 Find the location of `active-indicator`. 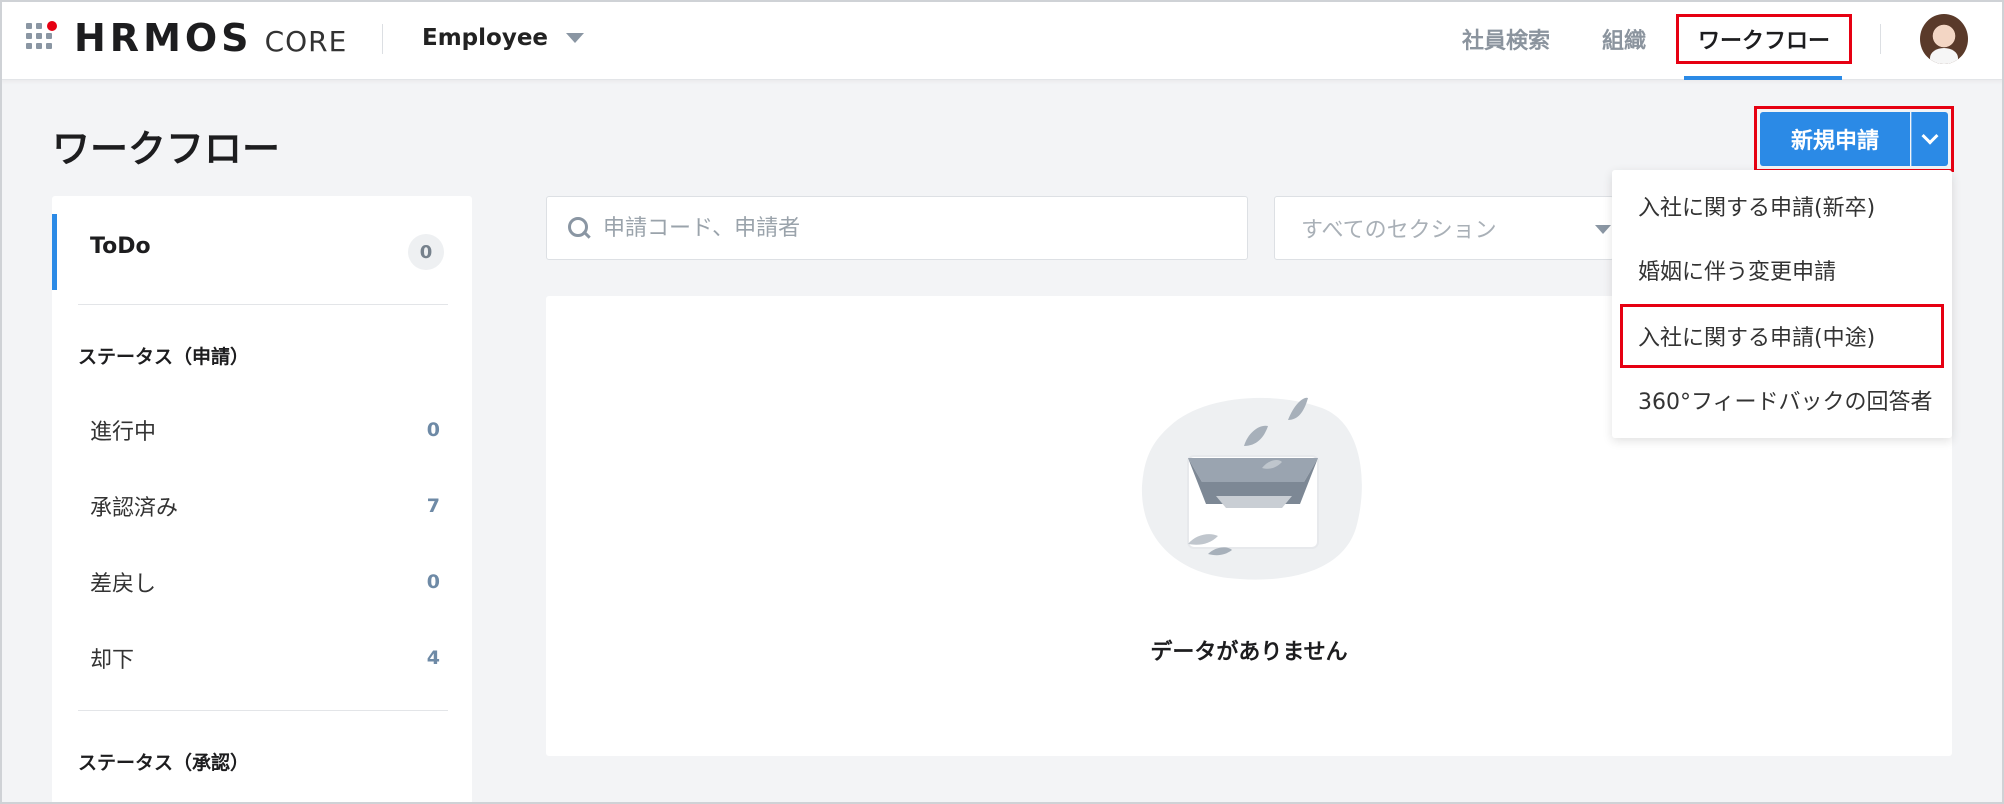

active-indicator is located at coordinates (54, 252).